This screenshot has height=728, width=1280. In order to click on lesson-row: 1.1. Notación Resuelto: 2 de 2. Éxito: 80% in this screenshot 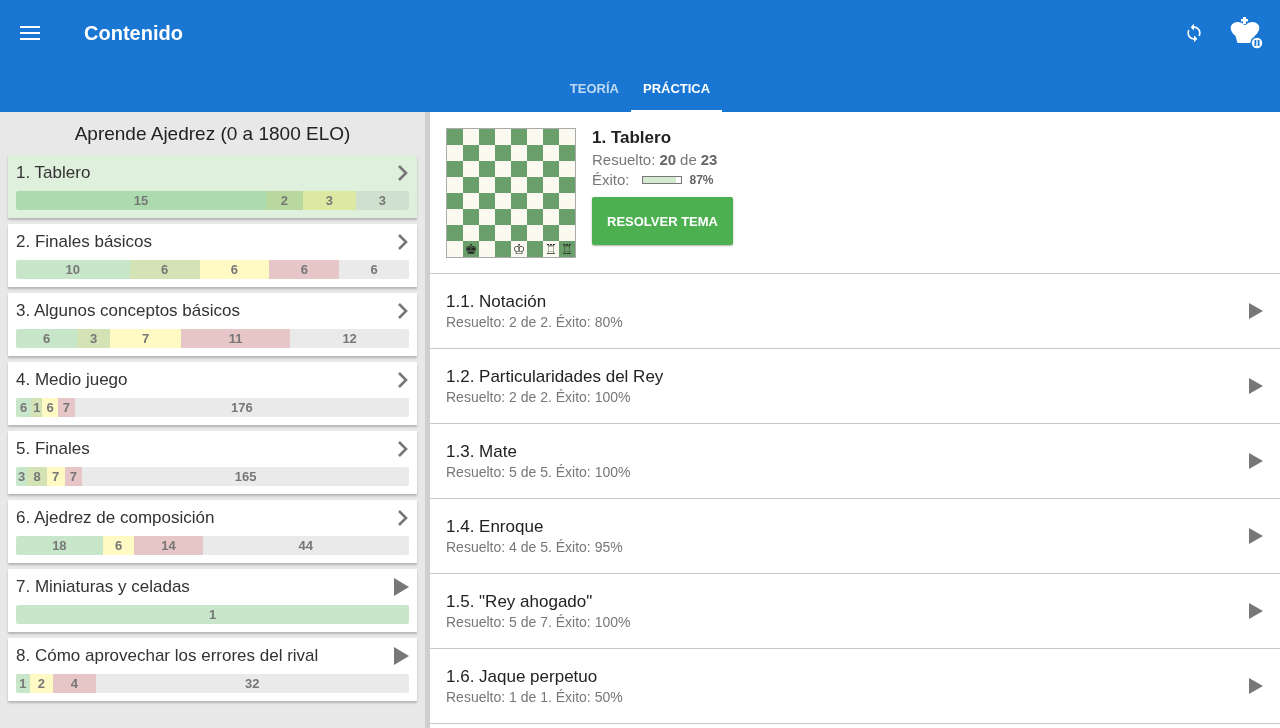, I will do `click(855, 311)`.